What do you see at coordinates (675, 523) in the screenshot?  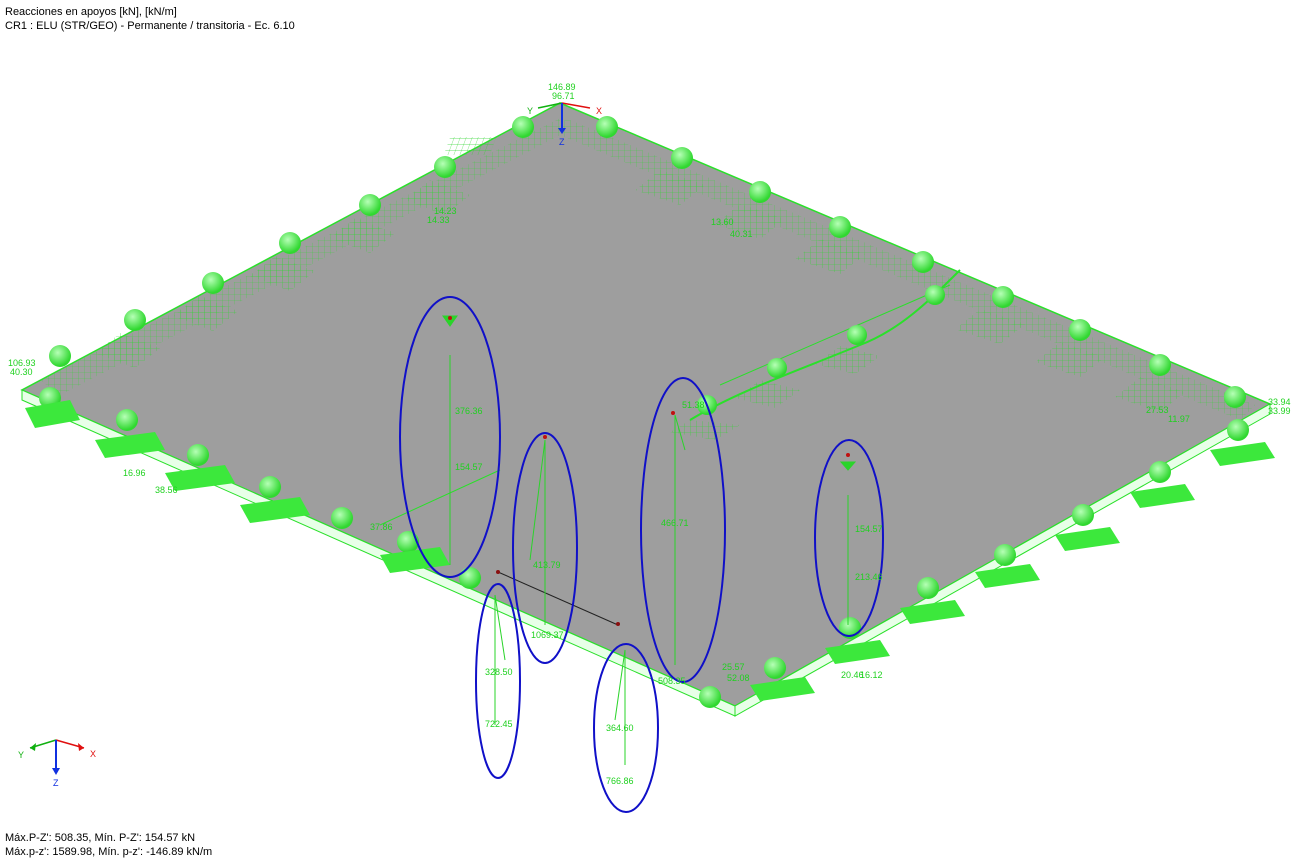 I see `value-col3-a: 466.71` at bounding box center [675, 523].